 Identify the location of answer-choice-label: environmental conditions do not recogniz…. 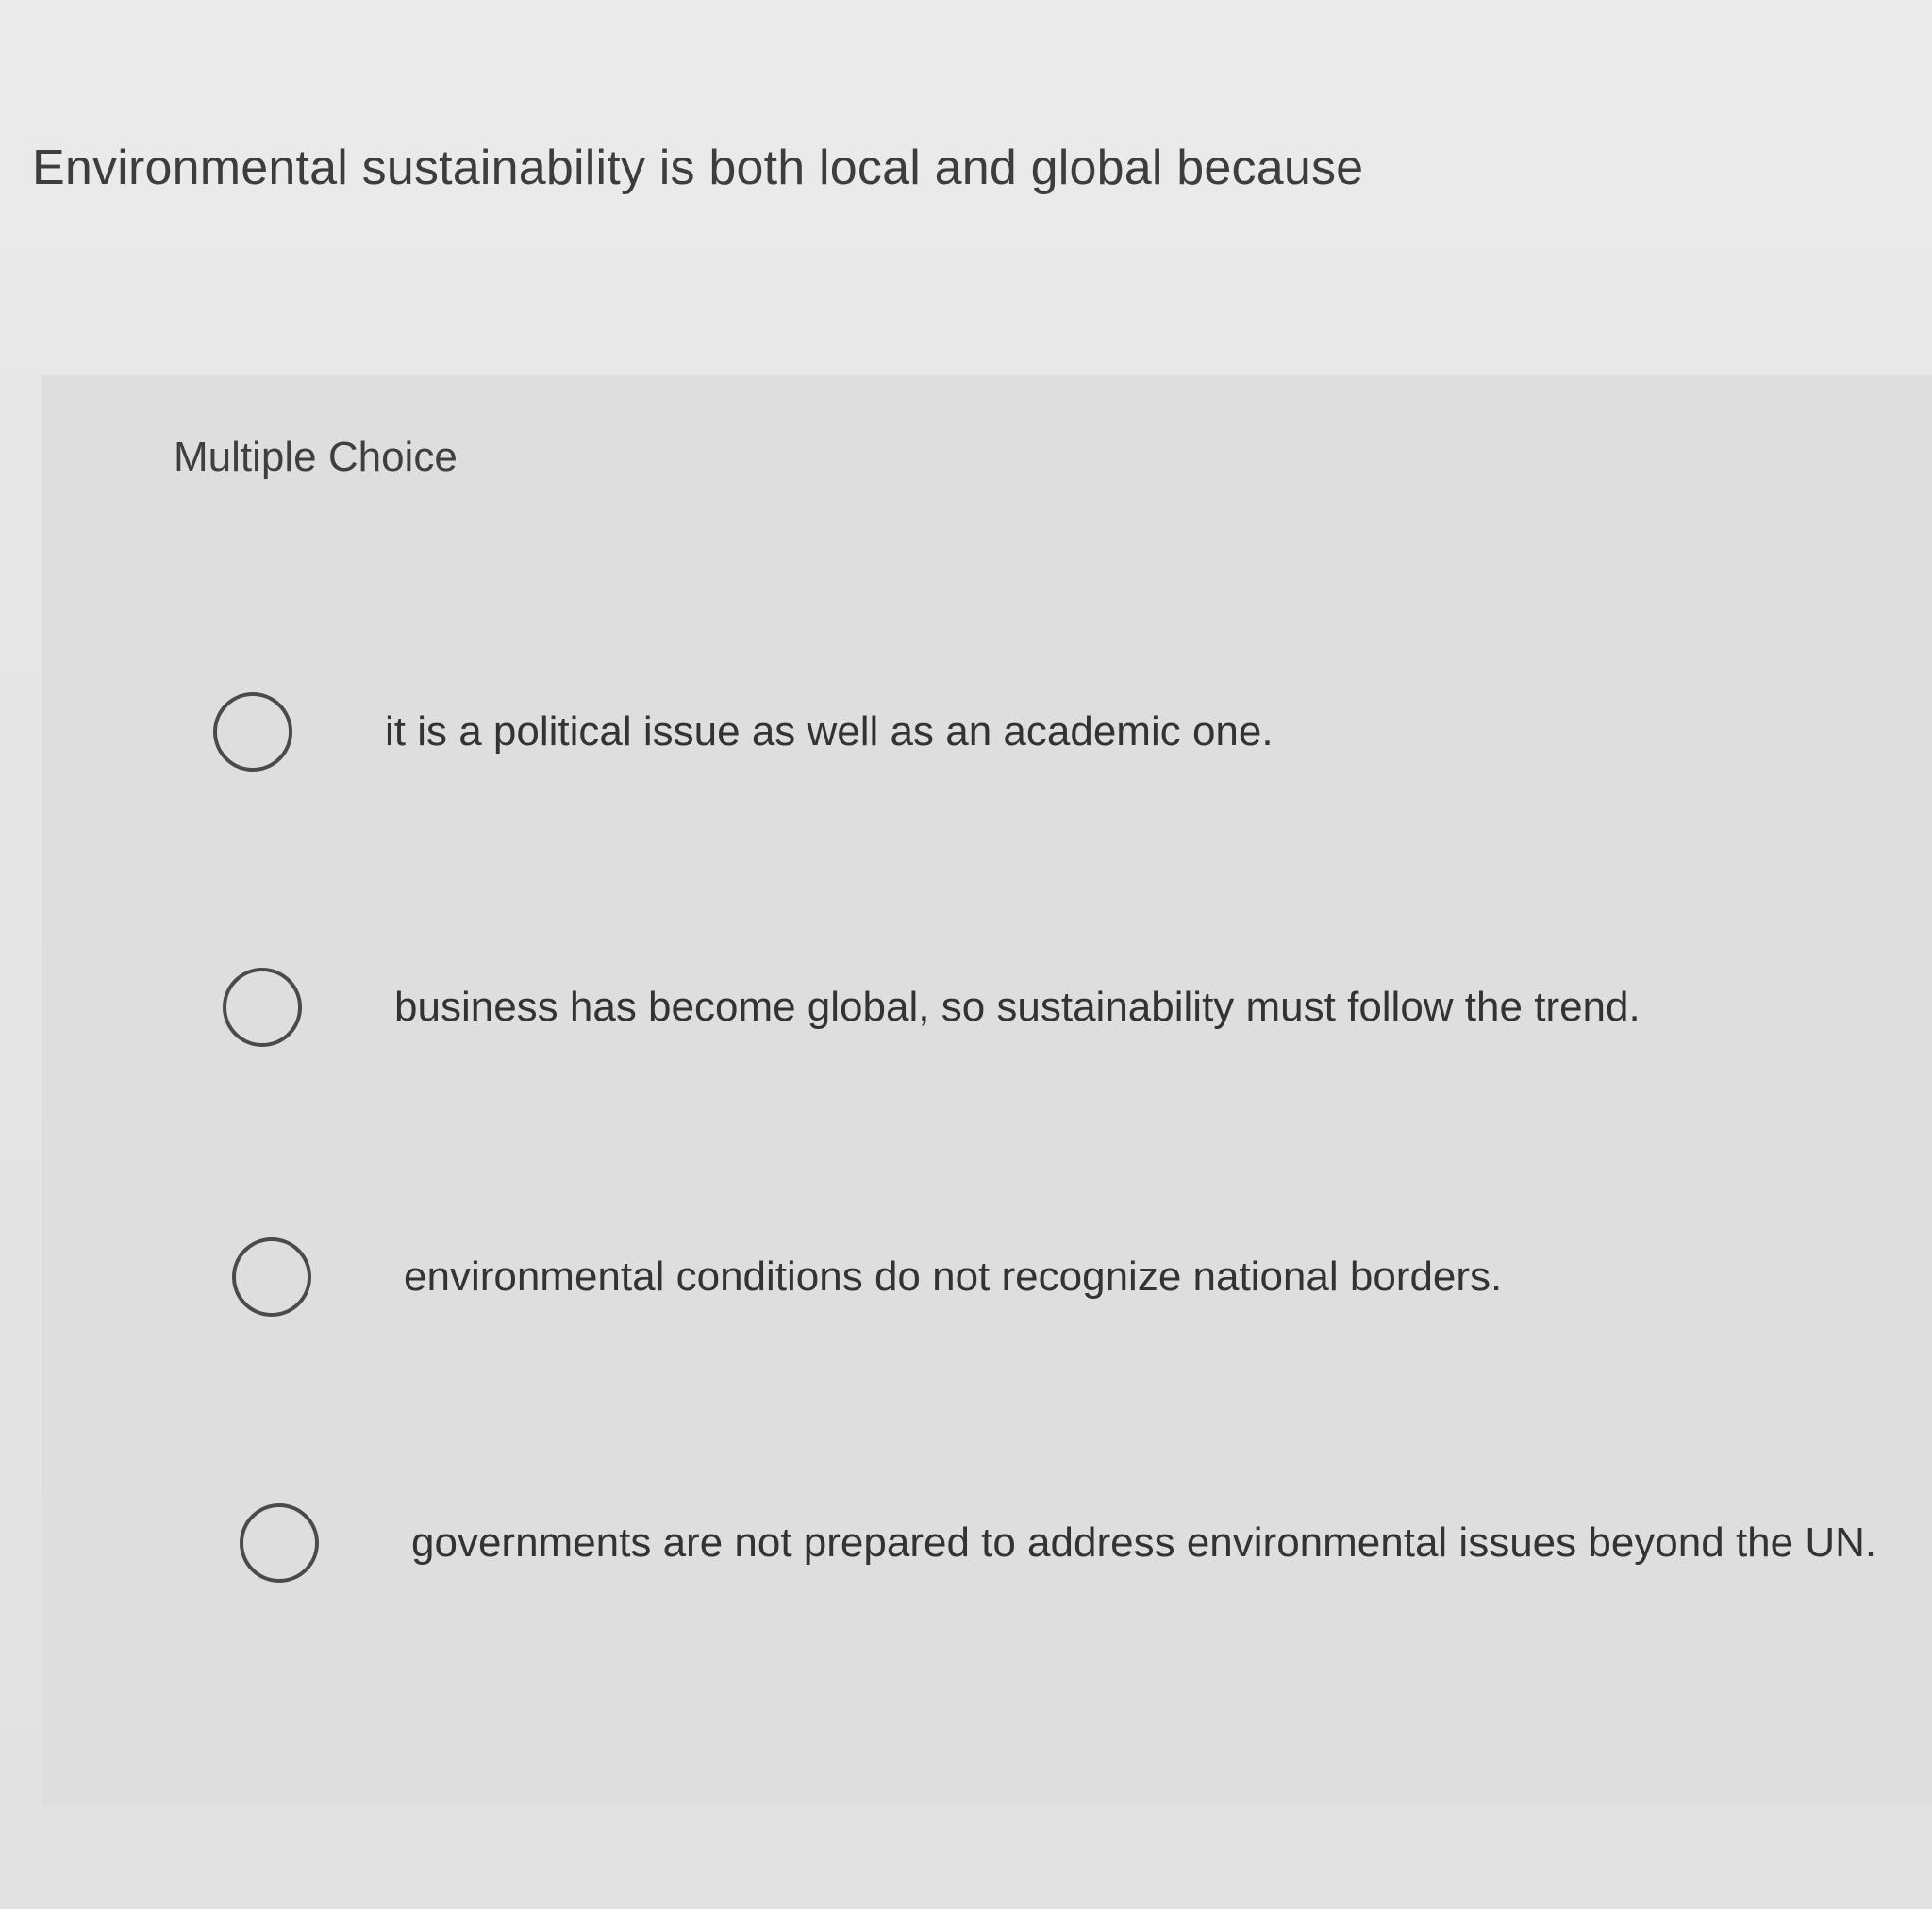
(953, 1277).